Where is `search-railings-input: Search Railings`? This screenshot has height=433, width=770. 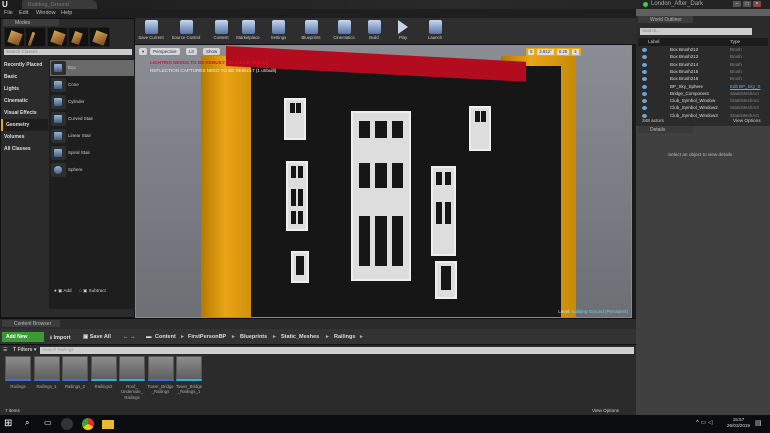 search-railings-input: Search Railings is located at coordinates (337, 350).